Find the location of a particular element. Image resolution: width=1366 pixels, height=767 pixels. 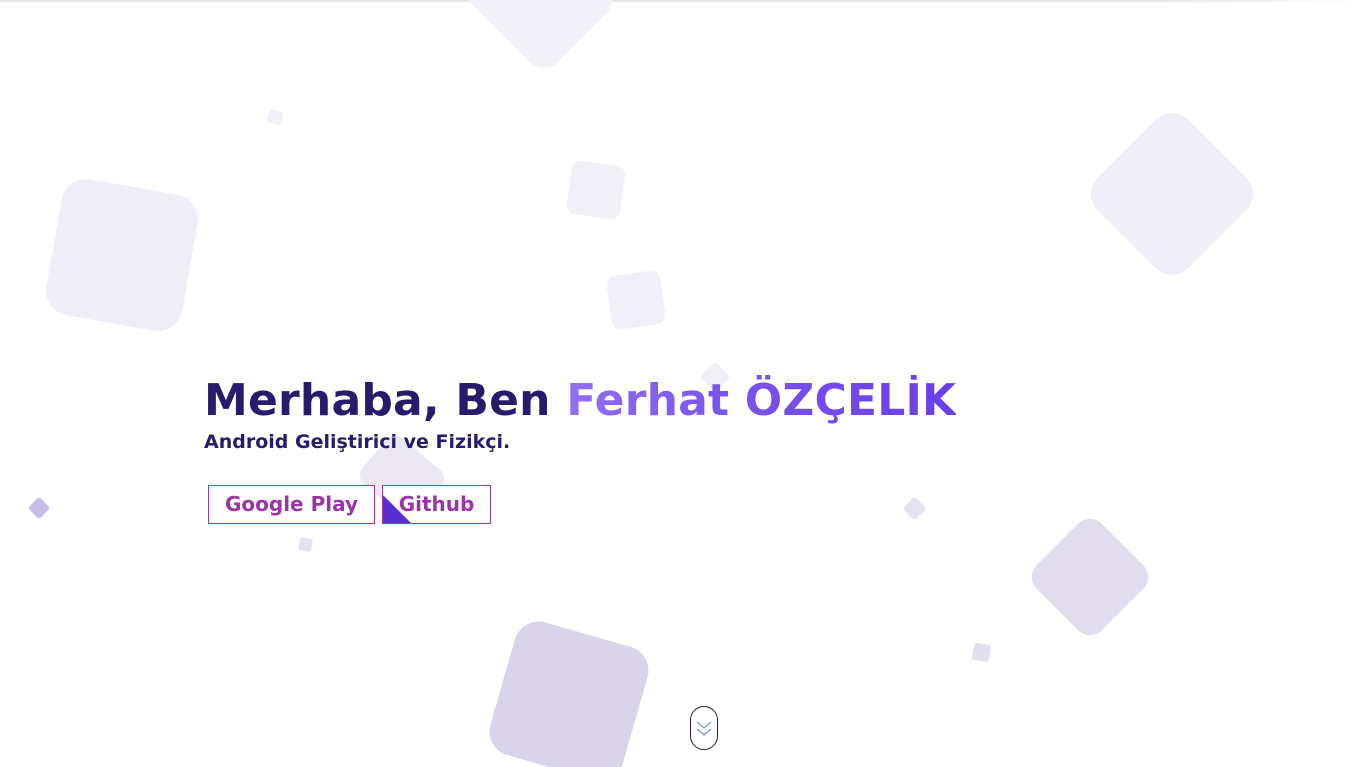

double-chevron-down-icon is located at coordinates (704, 728).